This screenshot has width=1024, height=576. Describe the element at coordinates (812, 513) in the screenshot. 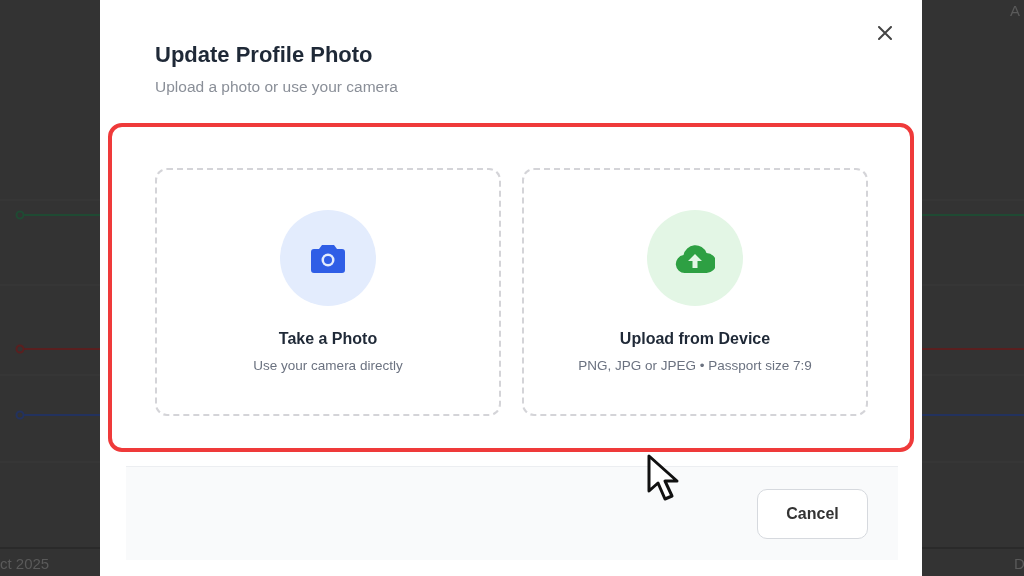

I see `cancel-button: Cancel` at that location.